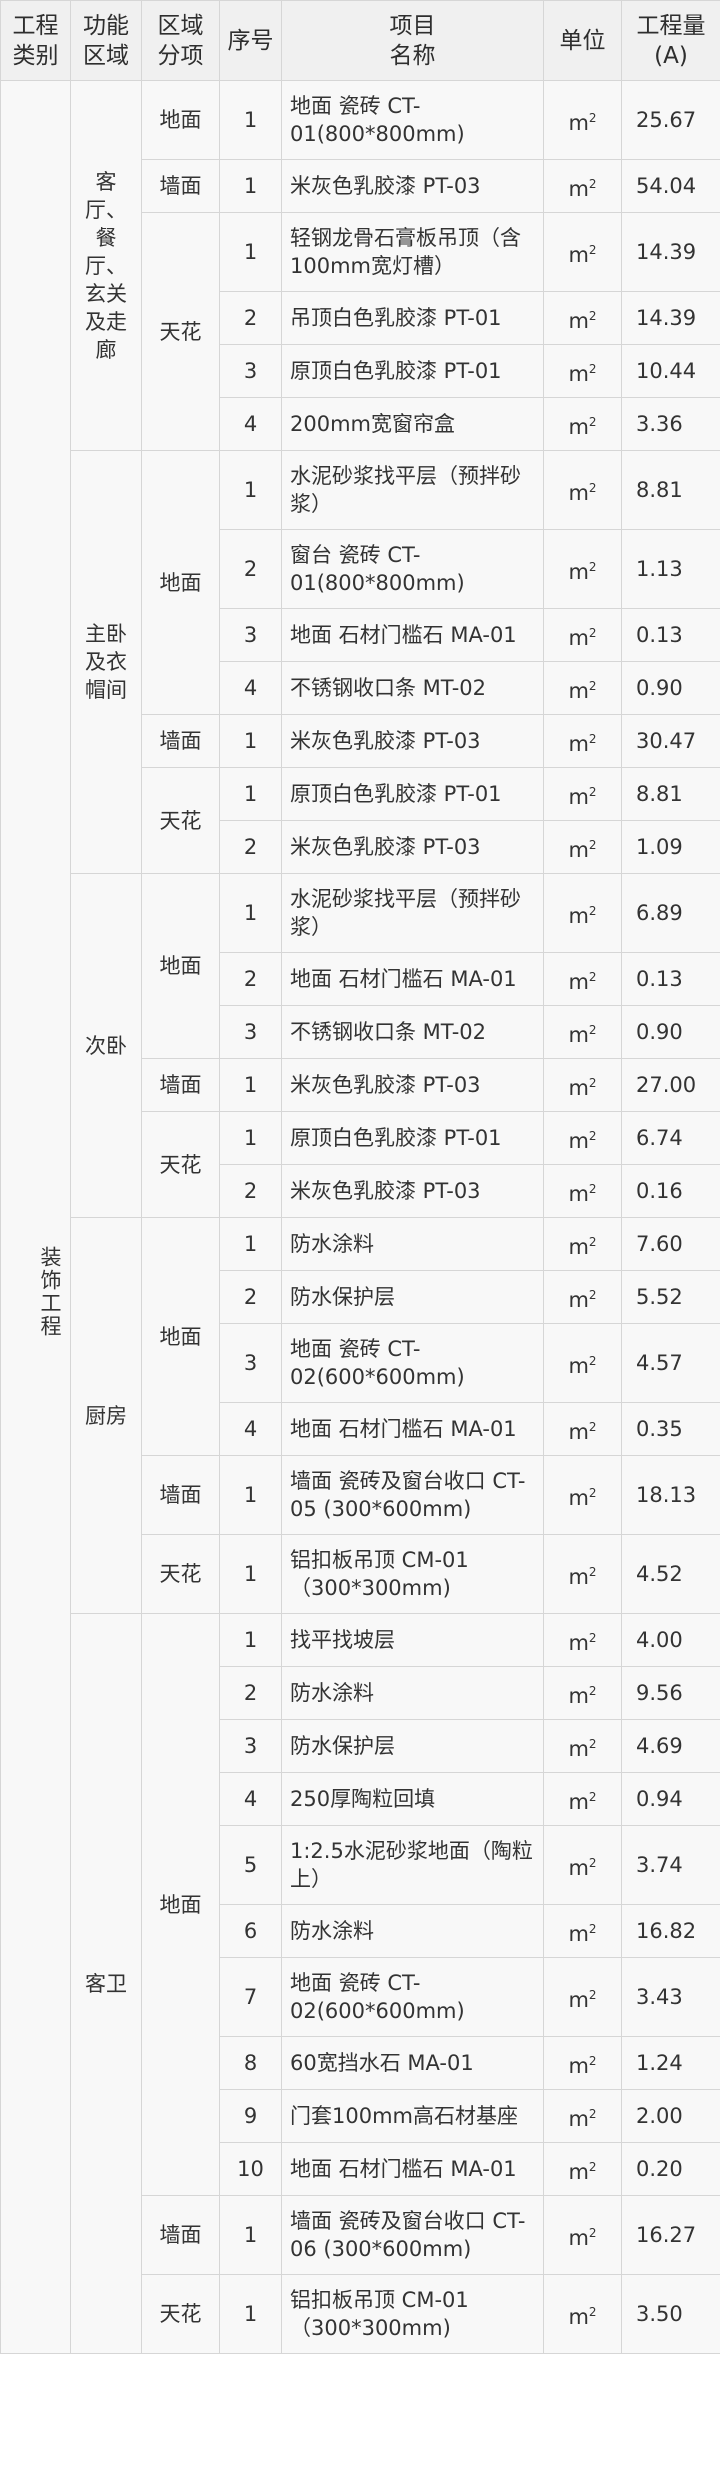 The width and height of the screenshot is (720, 2482). I want to click on seq-cell: 4, so click(250, 424).